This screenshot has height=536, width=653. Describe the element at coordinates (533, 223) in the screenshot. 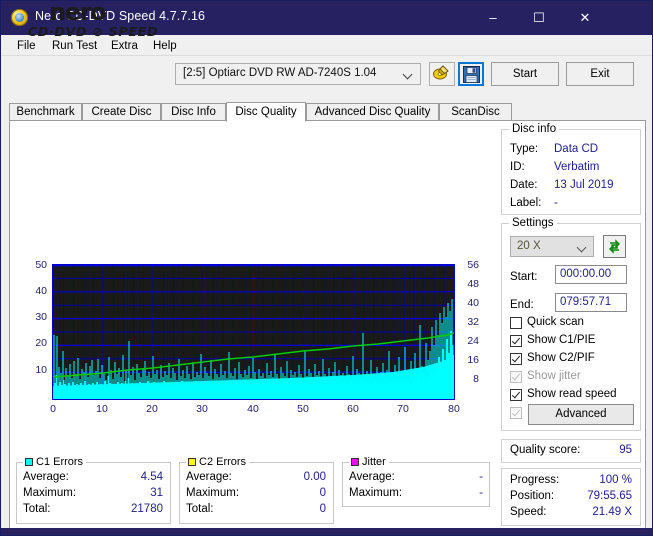

I see `settings-title: Settings` at that location.